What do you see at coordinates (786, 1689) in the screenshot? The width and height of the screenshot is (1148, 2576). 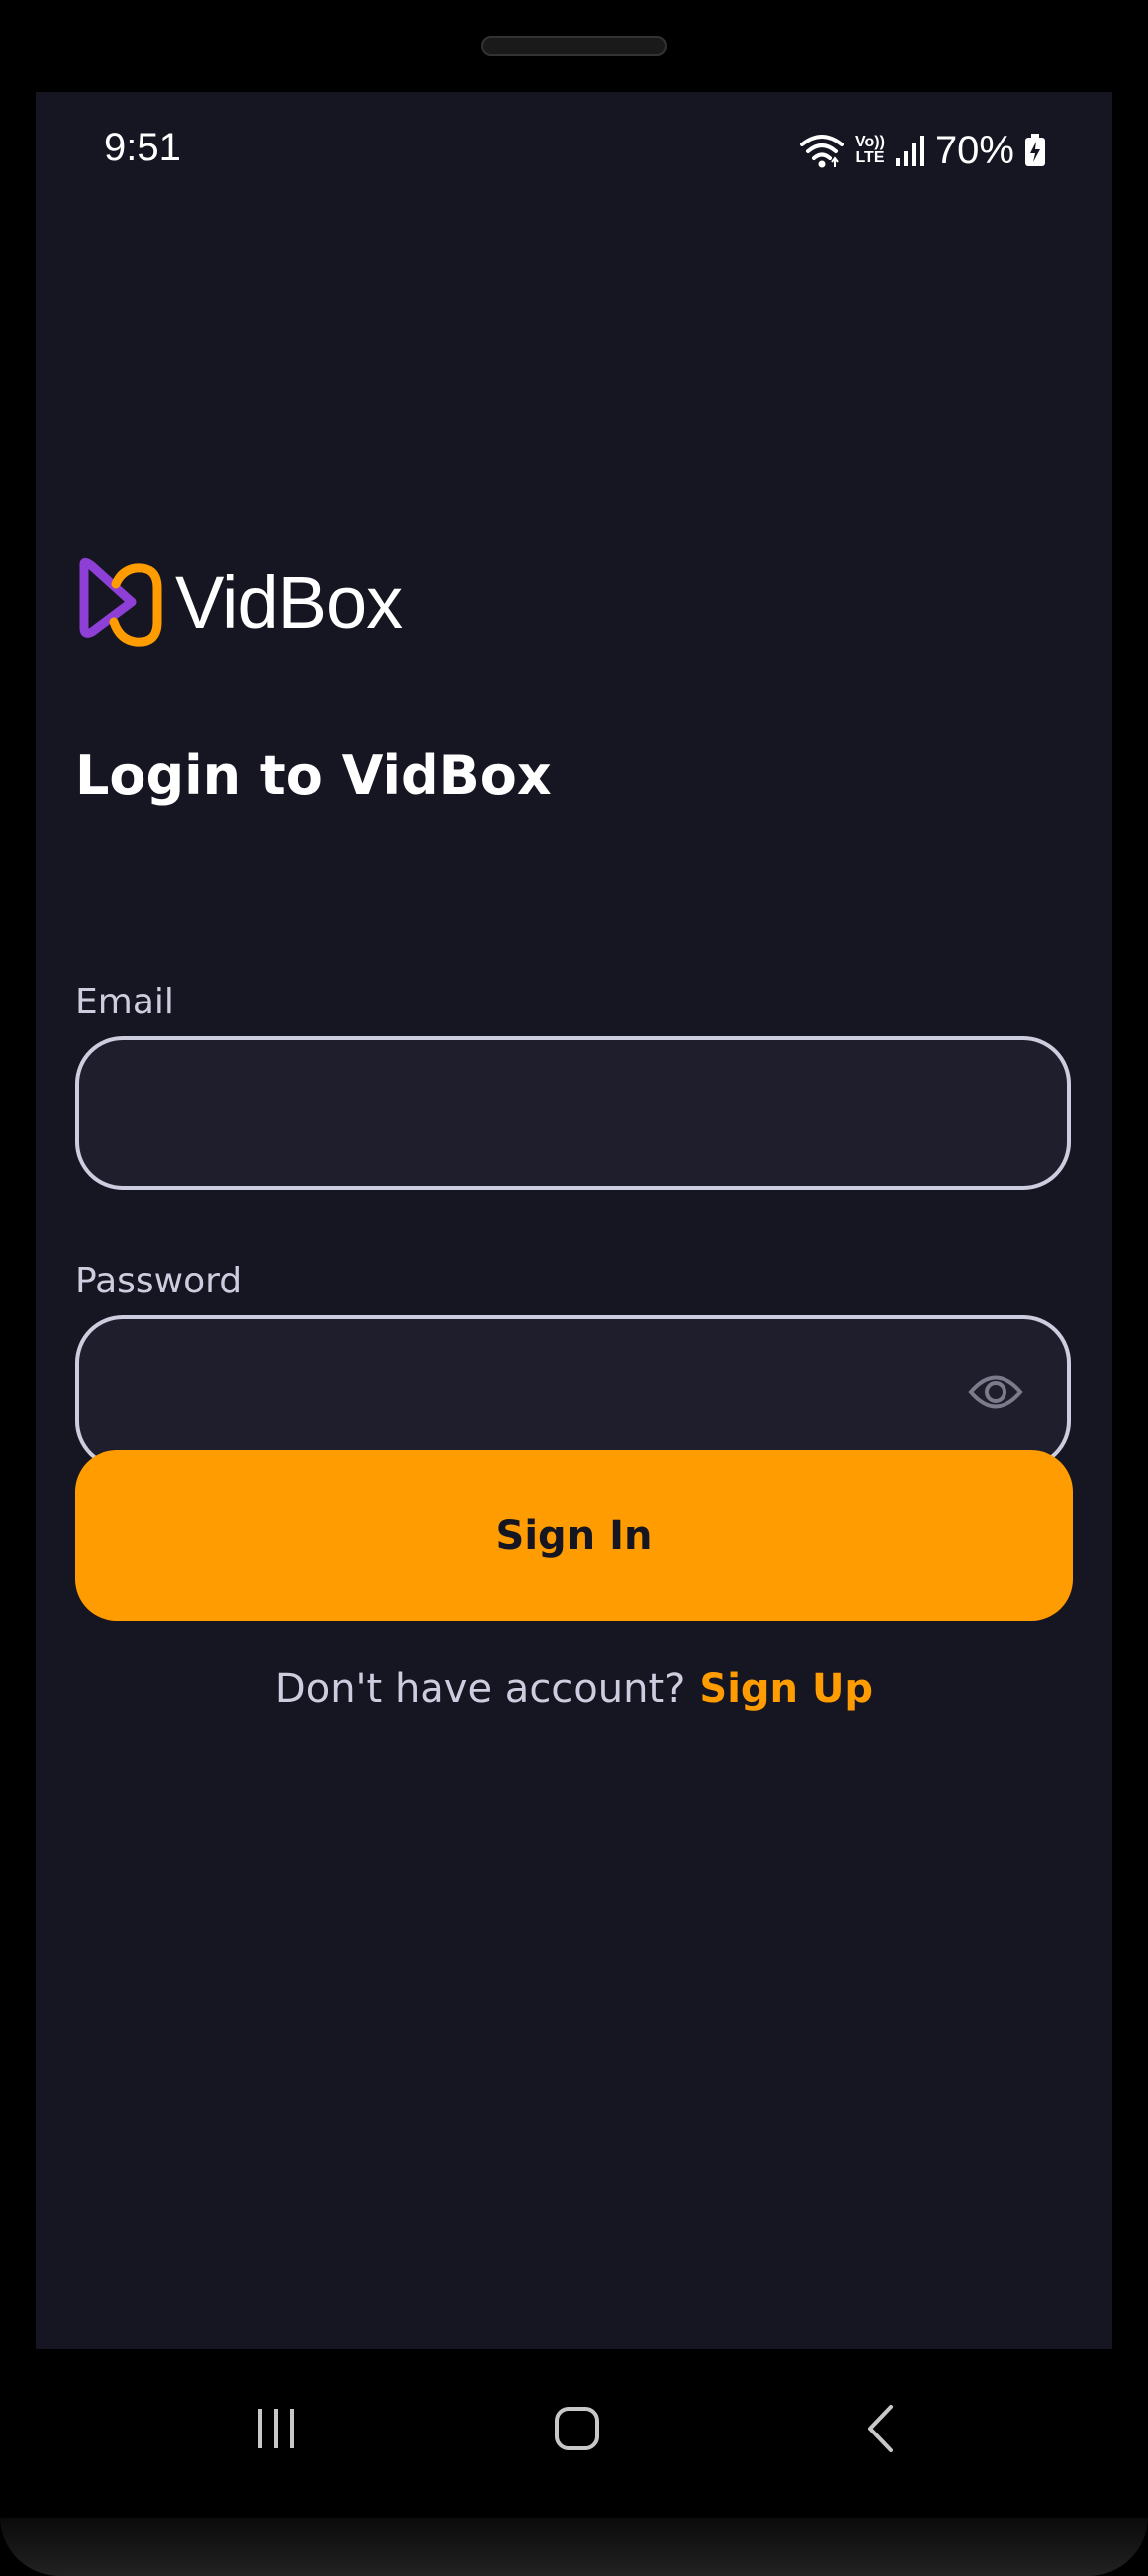 I see `sign-up-link: Sign Up` at bounding box center [786, 1689].